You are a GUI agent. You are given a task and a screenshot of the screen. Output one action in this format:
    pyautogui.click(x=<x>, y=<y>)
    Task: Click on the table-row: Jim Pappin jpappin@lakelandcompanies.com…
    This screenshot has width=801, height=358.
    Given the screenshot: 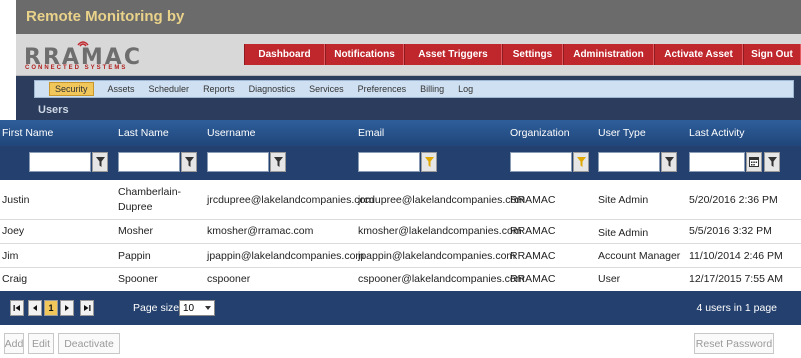 What is the action you would take?
    pyautogui.click(x=400, y=256)
    